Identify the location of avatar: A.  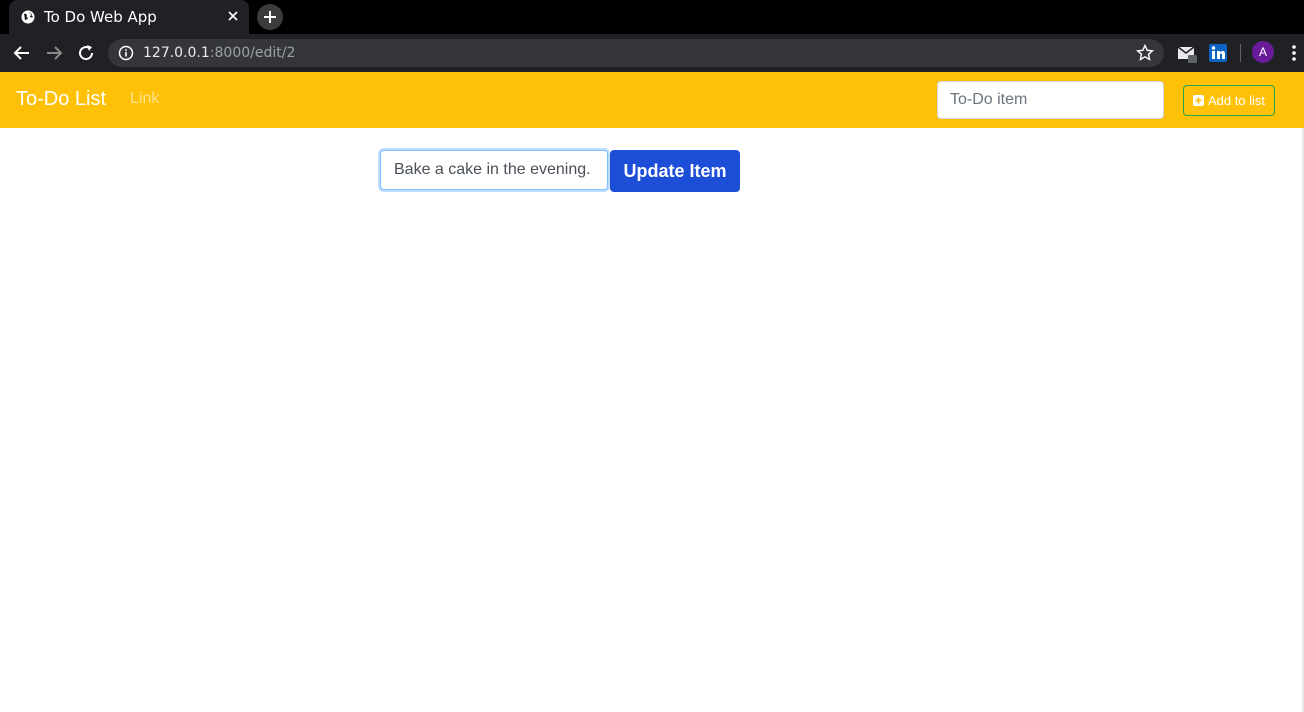
(1263, 52).